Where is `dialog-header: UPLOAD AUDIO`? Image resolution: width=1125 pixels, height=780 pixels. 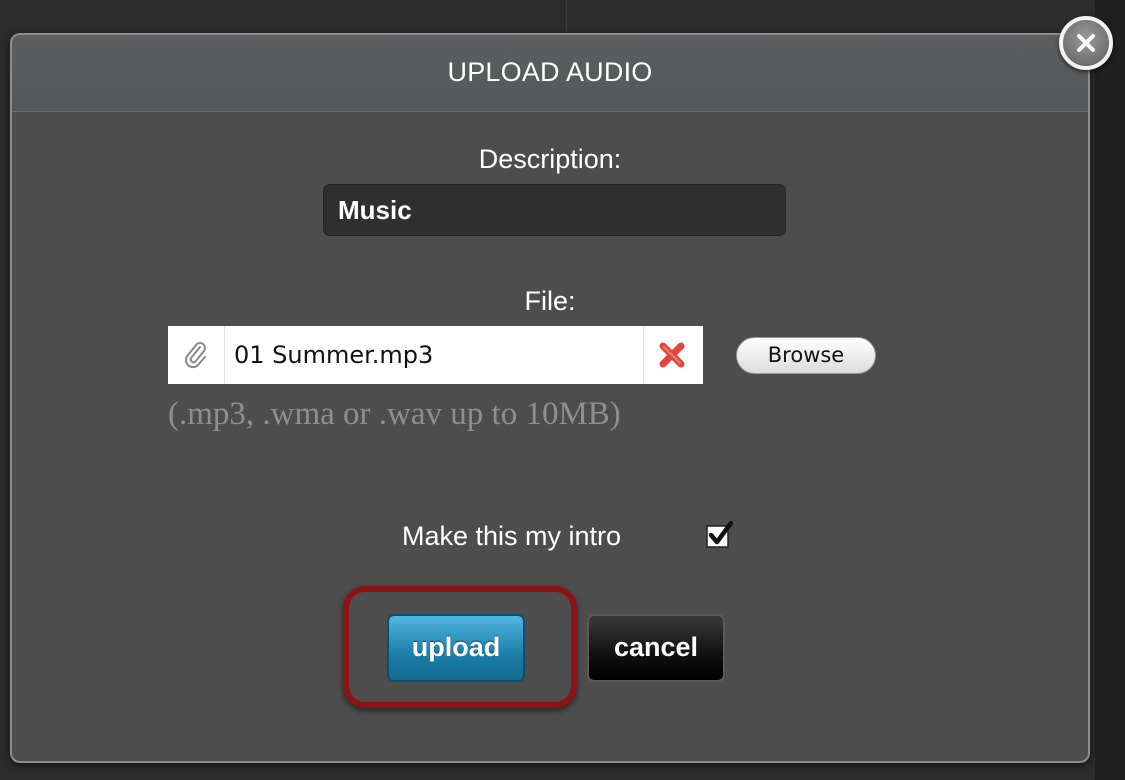 dialog-header: UPLOAD AUDIO is located at coordinates (550, 73).